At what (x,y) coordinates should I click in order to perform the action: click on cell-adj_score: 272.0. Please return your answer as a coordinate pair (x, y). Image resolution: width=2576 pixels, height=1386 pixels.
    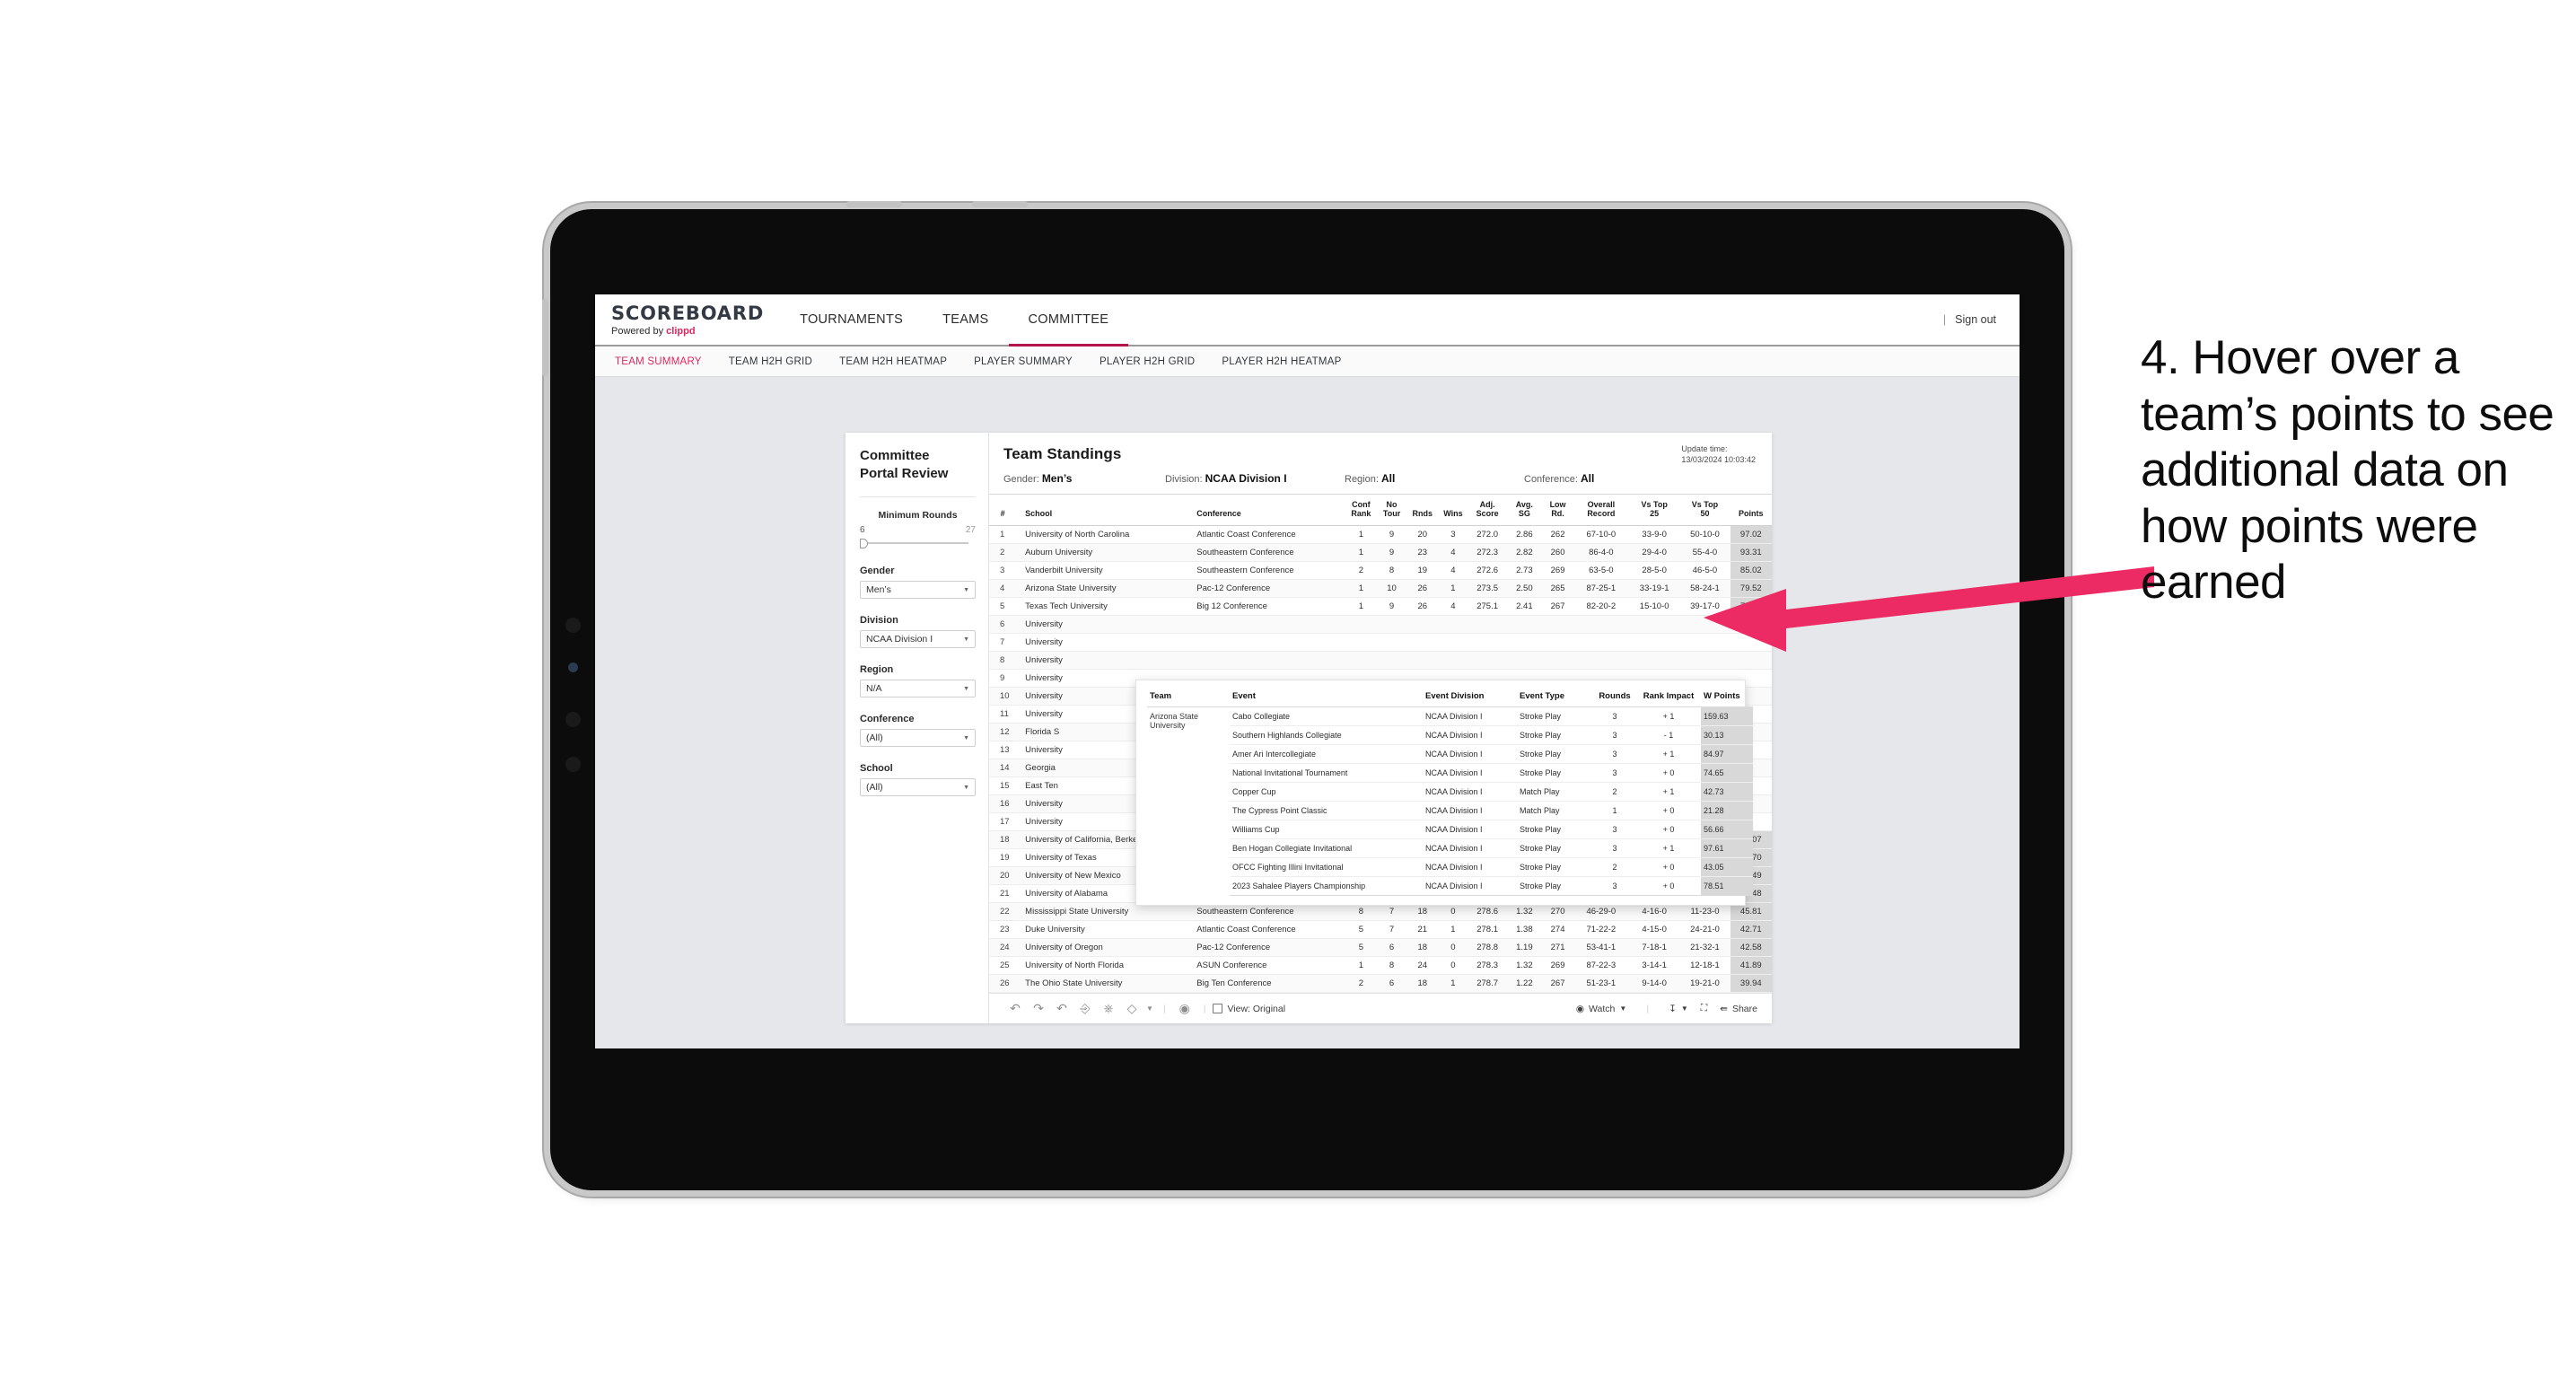
    Looking at the image, I should click on (1487, 534).